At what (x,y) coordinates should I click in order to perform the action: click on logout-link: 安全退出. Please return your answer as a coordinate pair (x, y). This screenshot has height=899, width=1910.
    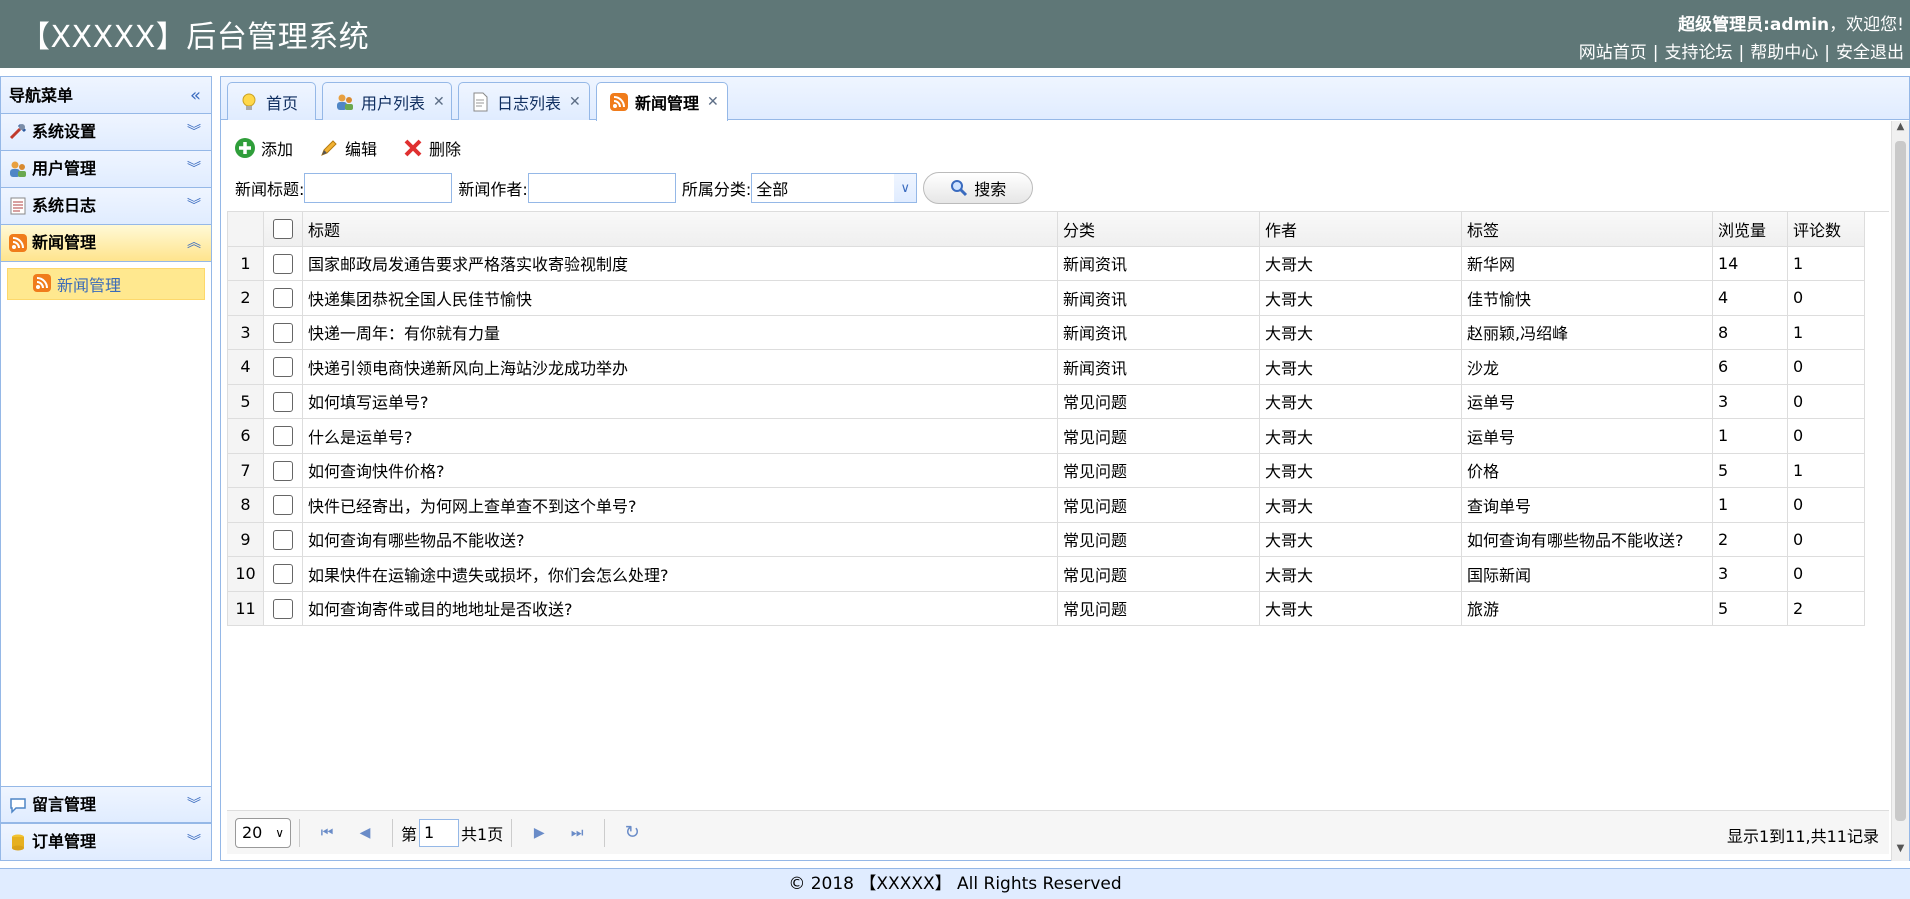
    Looking at the image, I should click on (1870, 53).